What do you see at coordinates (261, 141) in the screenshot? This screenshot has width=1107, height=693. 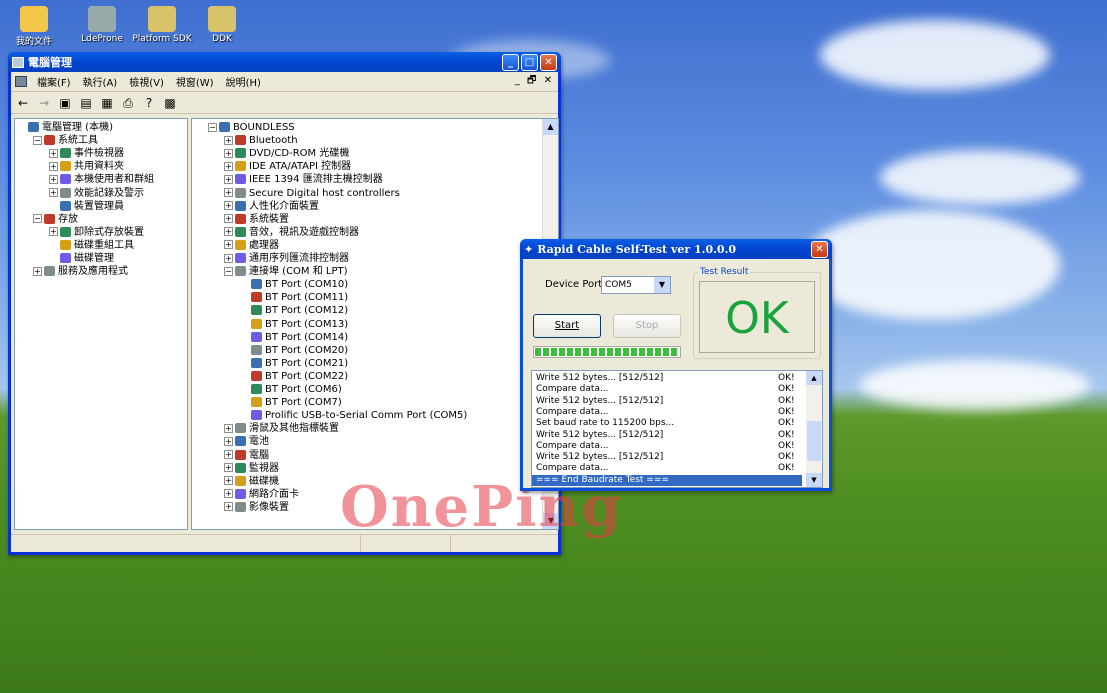 I see `tree-node: + Bluetooth` at bounding box center [261, 141].